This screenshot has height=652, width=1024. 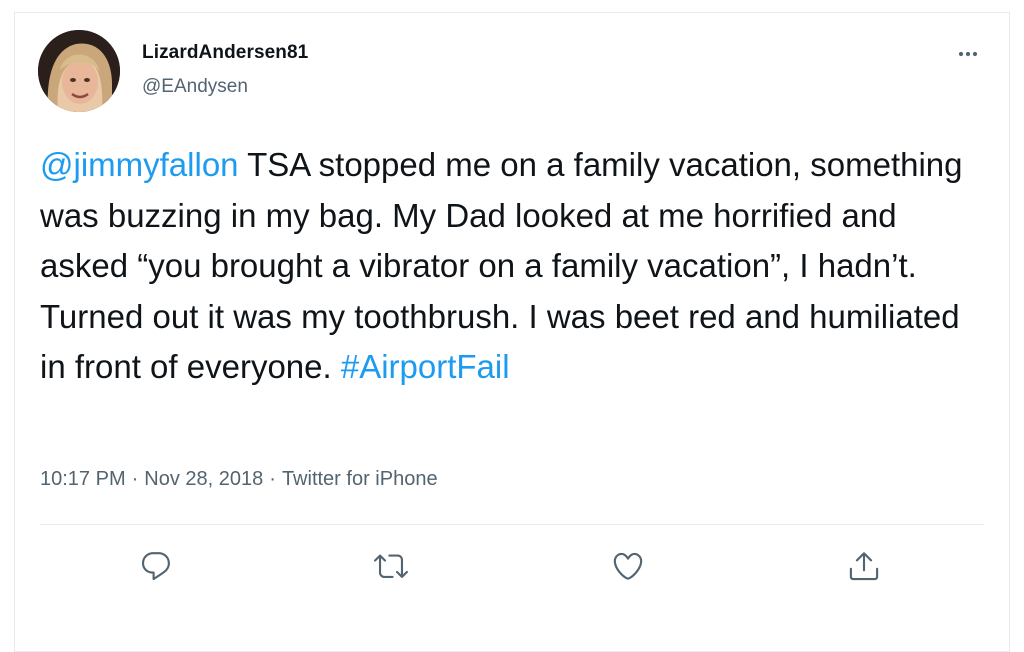 I want to click on tweet-source: Twitter for iPhone, so click(x=360, y=479).